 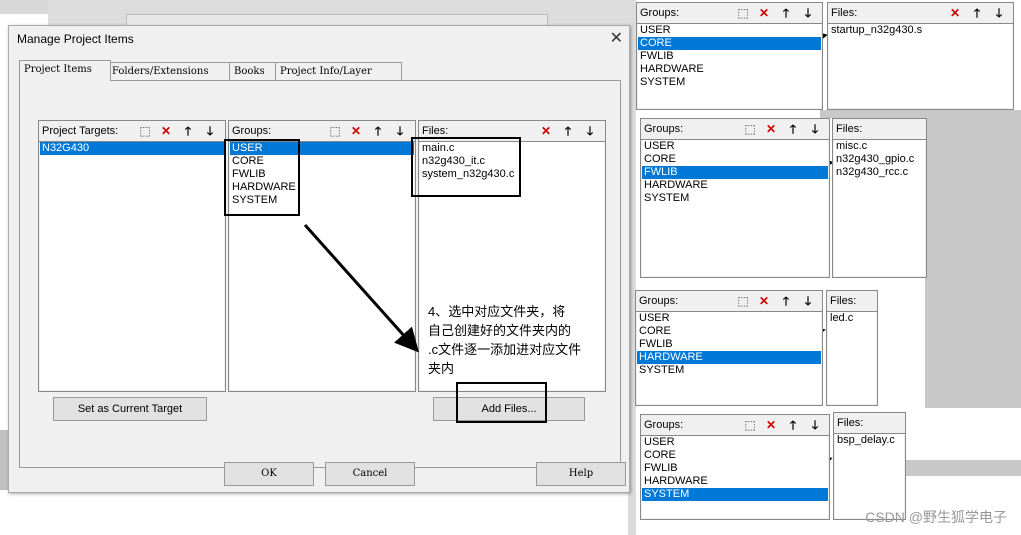 I want to click on list-item: led.c, so click(x=852, y=318).